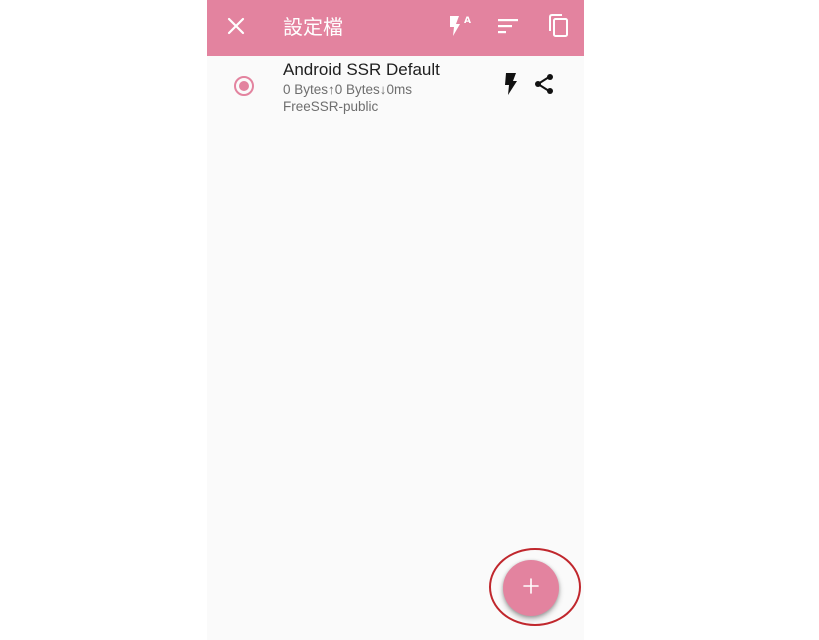 Image resolution: width=819 pixels, height=640 pixels. I want to click on close-icon, so click(236, 28).